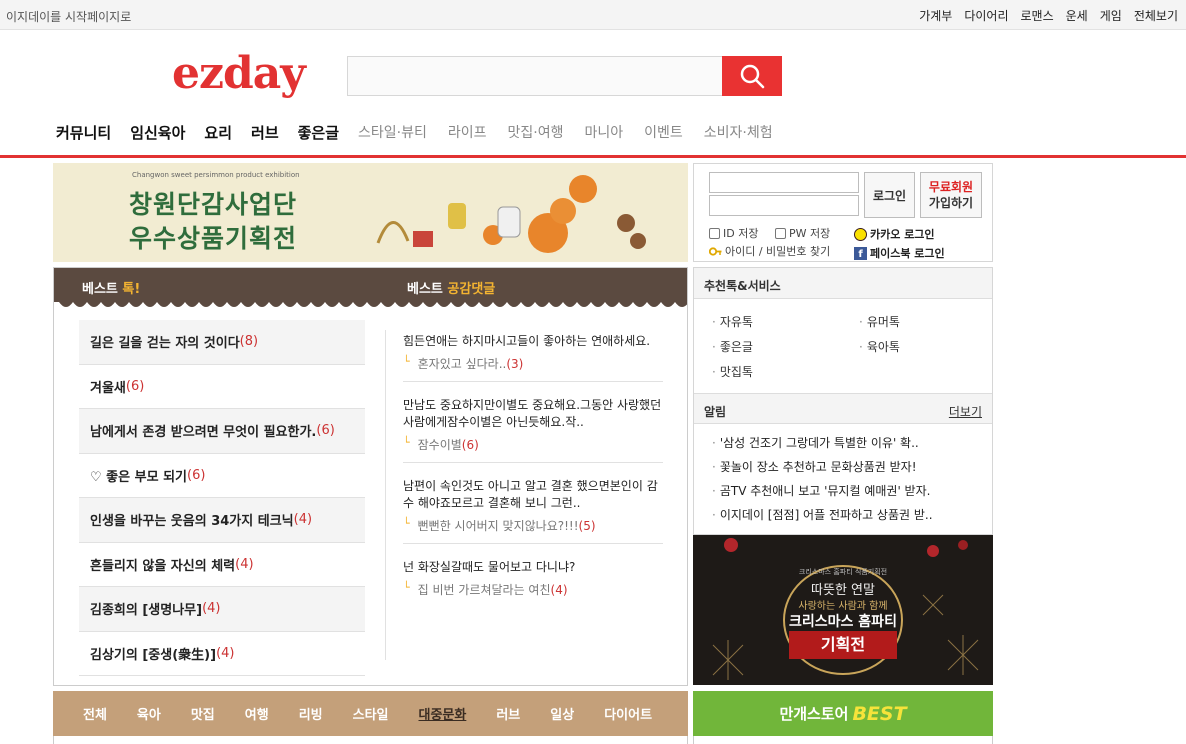 The height and width of the screenshot is (744, 1186). Describe the element at coordinates (192, 522) in the screenshot. I see `talk-title: 인생을 바꾸는 웃음의 34가지 테크닉` at that location.